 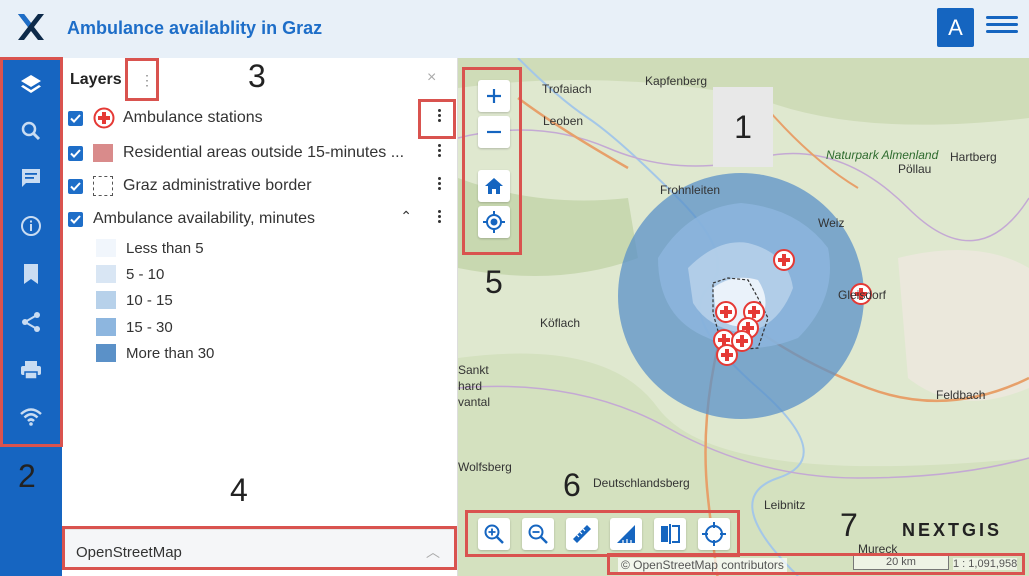 I want to click on layer-row: Graz administrative border, so click(x=260, y=186).